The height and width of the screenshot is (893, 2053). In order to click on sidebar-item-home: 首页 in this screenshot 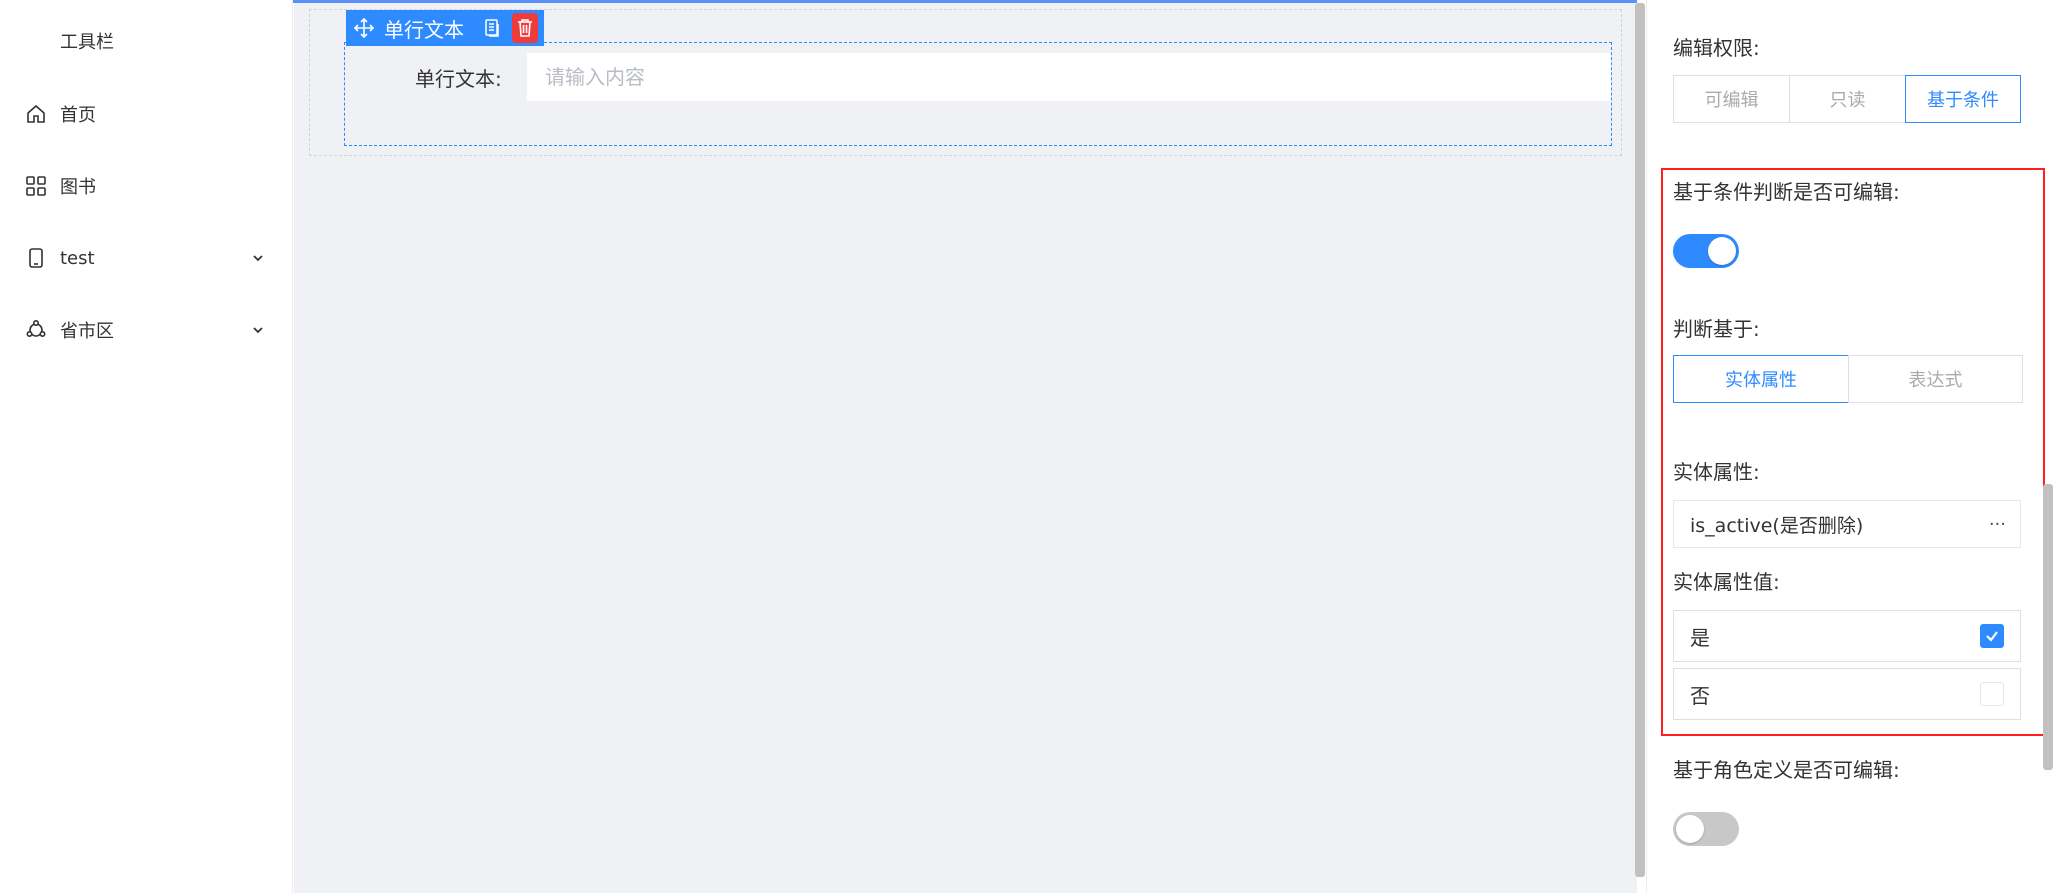, I will do `click(146, 114)`.